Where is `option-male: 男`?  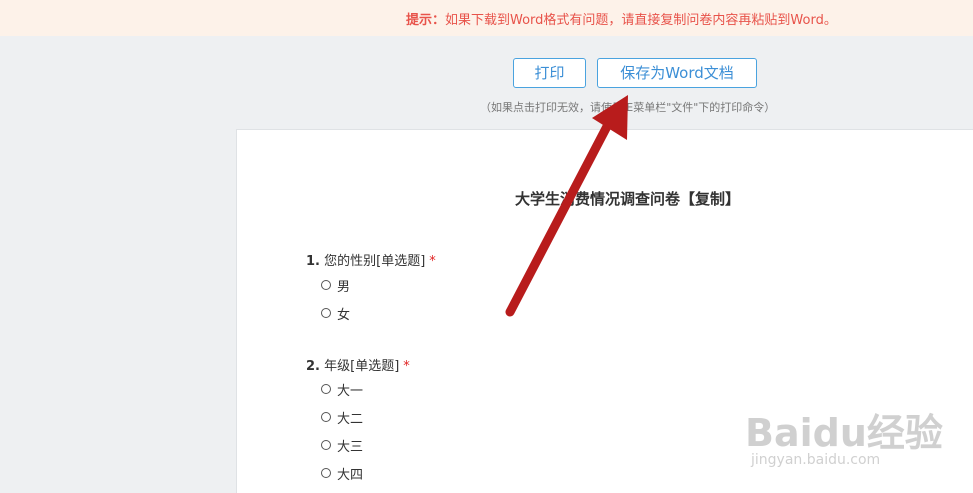
option-male: 男 is located at coordinates (335, 285).